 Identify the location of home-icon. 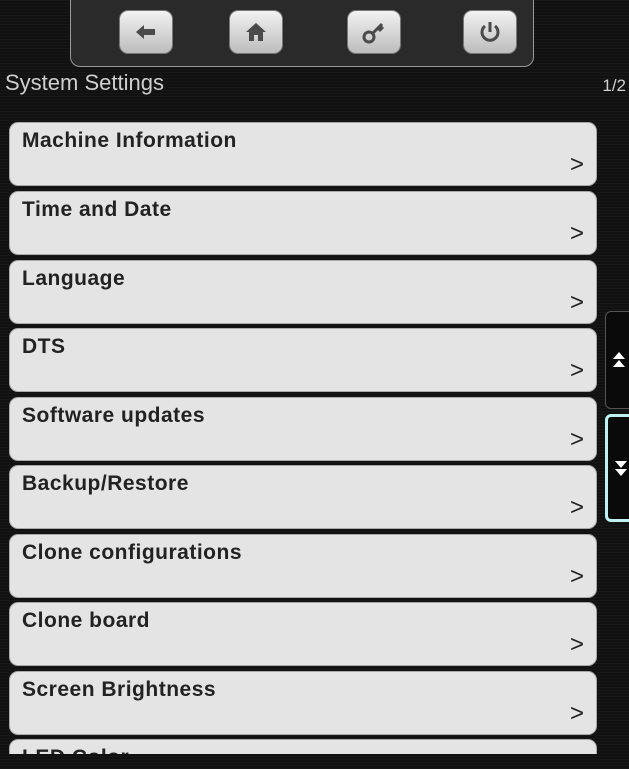
(256, 32).